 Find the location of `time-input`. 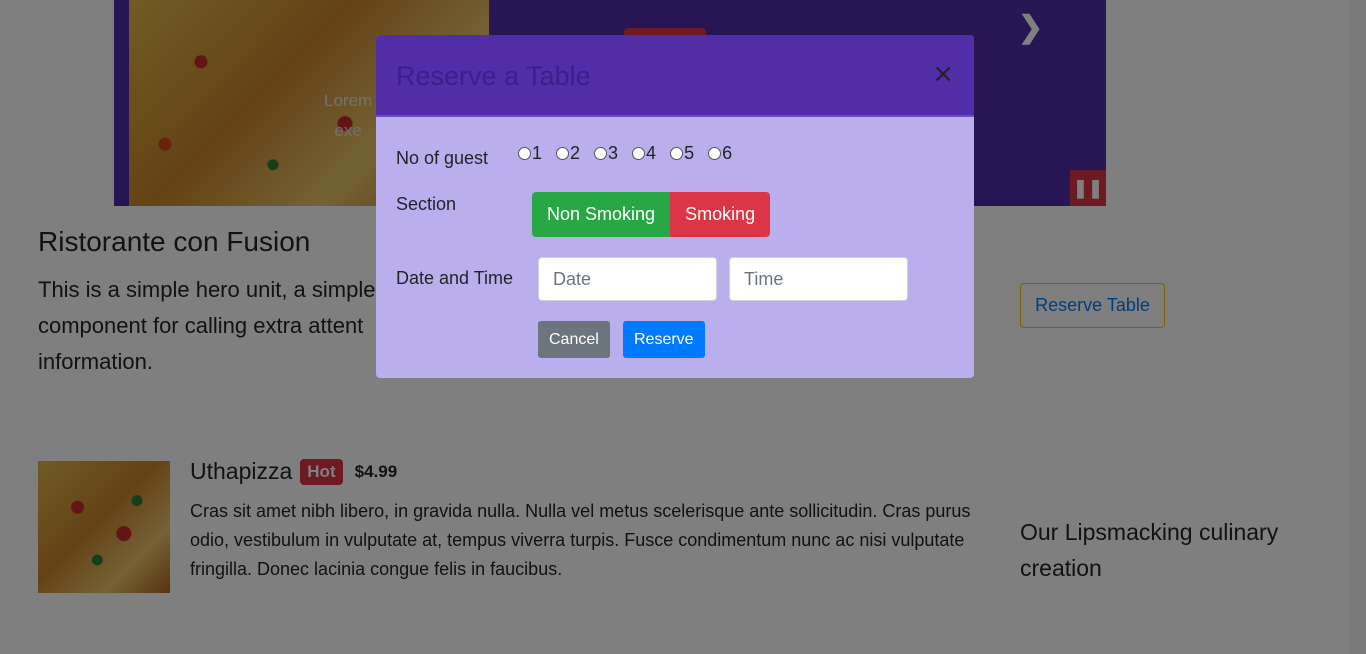

time-input is located at coordinates (818, 279).